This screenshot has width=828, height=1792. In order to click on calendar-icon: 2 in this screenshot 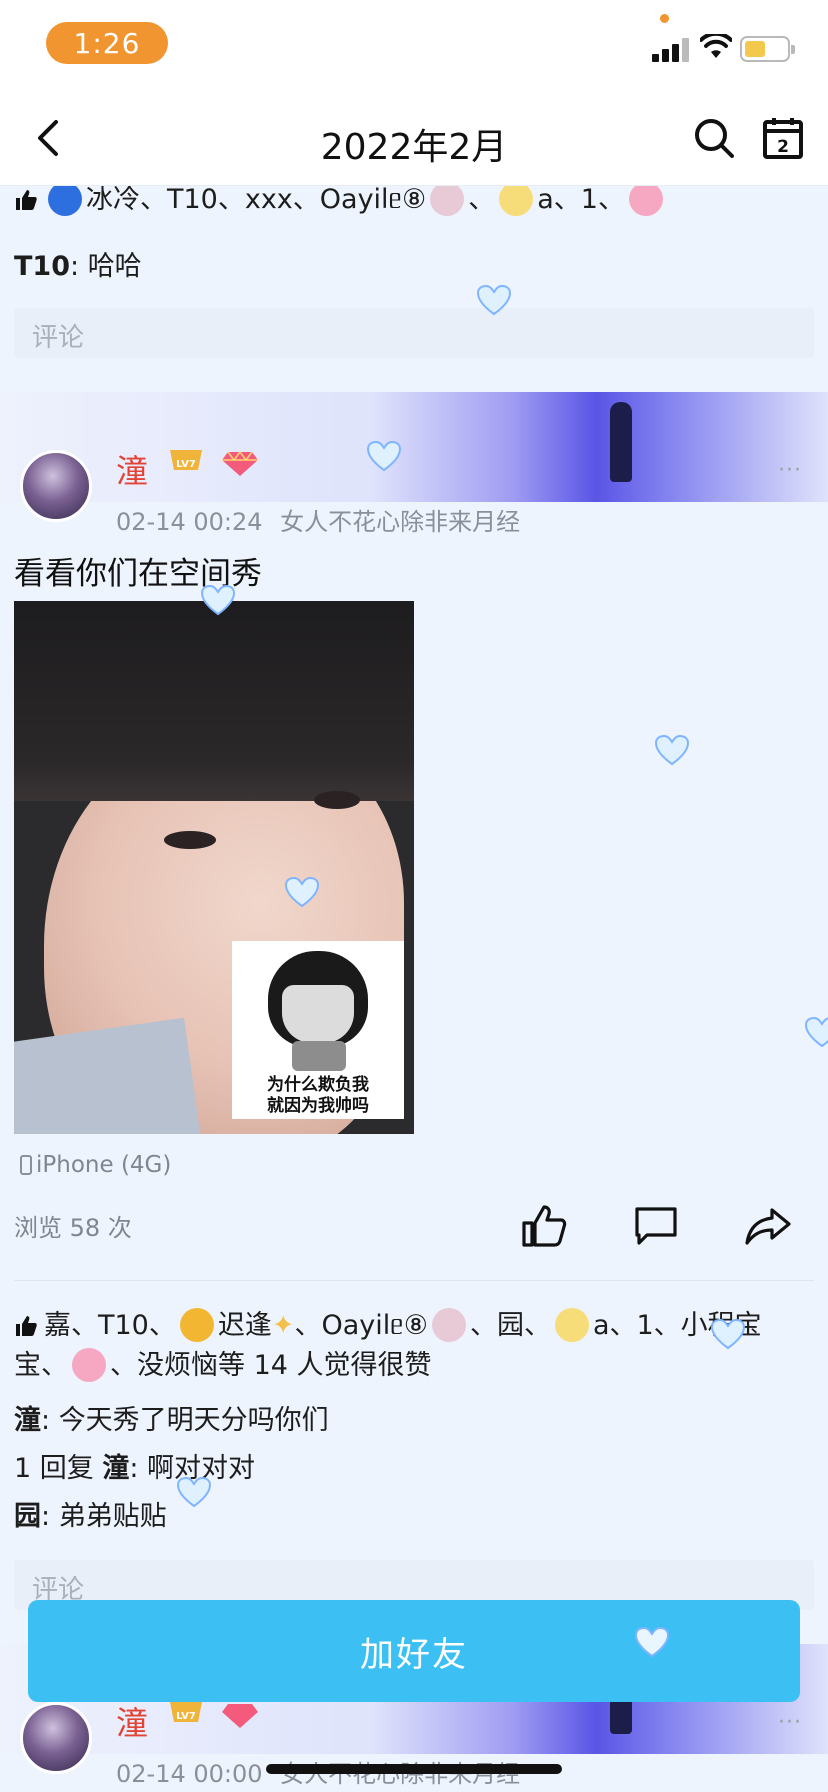, I will do `click(783, 138)`.